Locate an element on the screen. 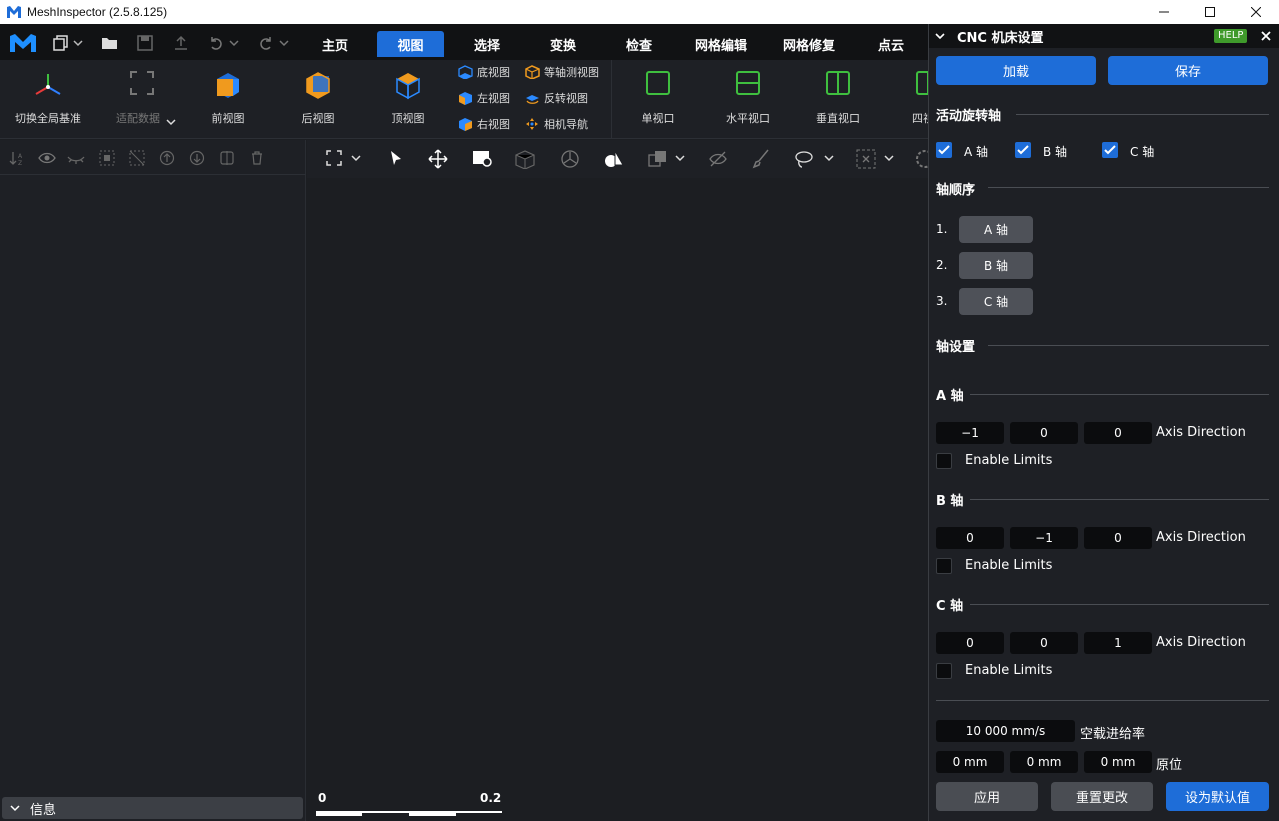 The height and width of the screenshot is (821, 1279). brush-icon is located at coordinates (761, 159).